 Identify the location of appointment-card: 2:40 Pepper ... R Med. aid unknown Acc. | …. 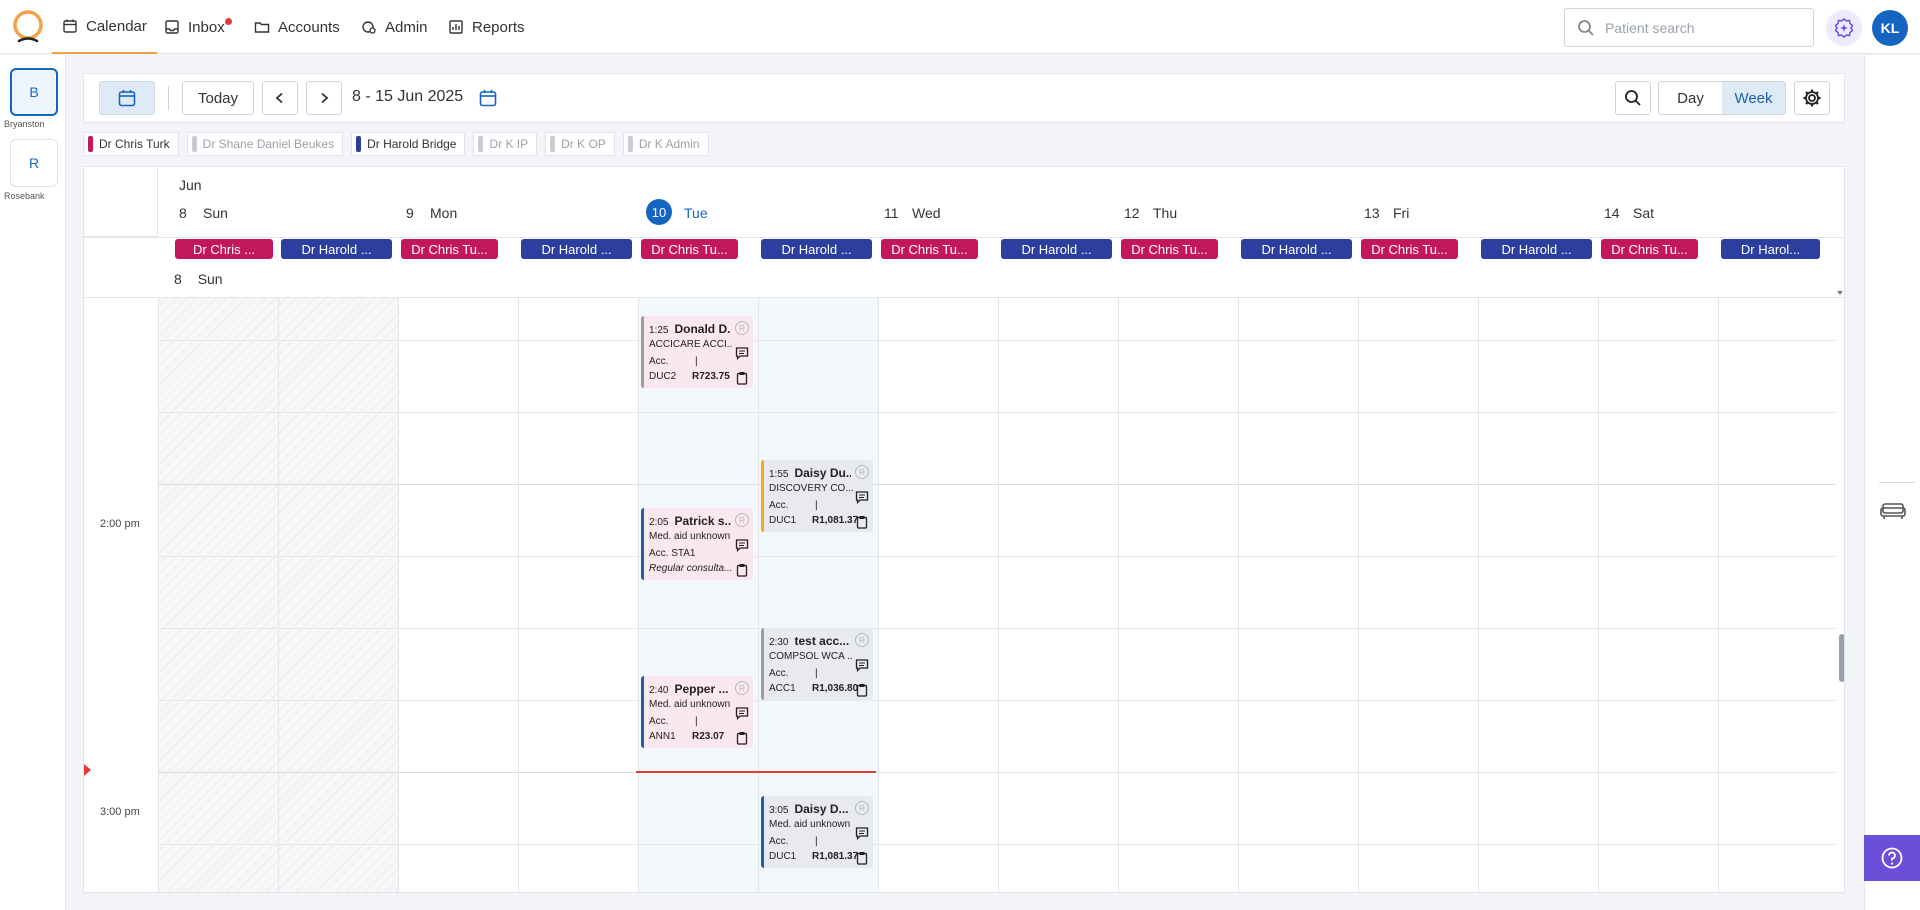
(697, 712).